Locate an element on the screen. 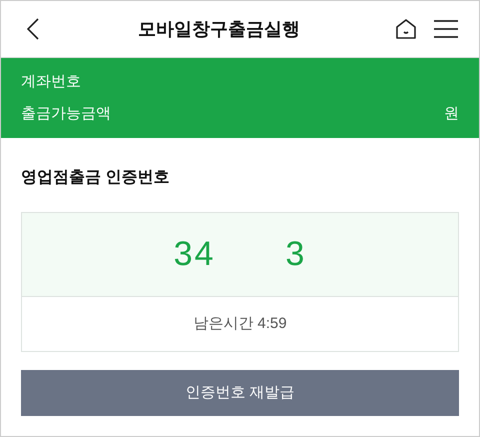 The width and height of the screenshot is (480, 437). page-title: 모바일창구출금실행 is located at coordinates (219, 28).